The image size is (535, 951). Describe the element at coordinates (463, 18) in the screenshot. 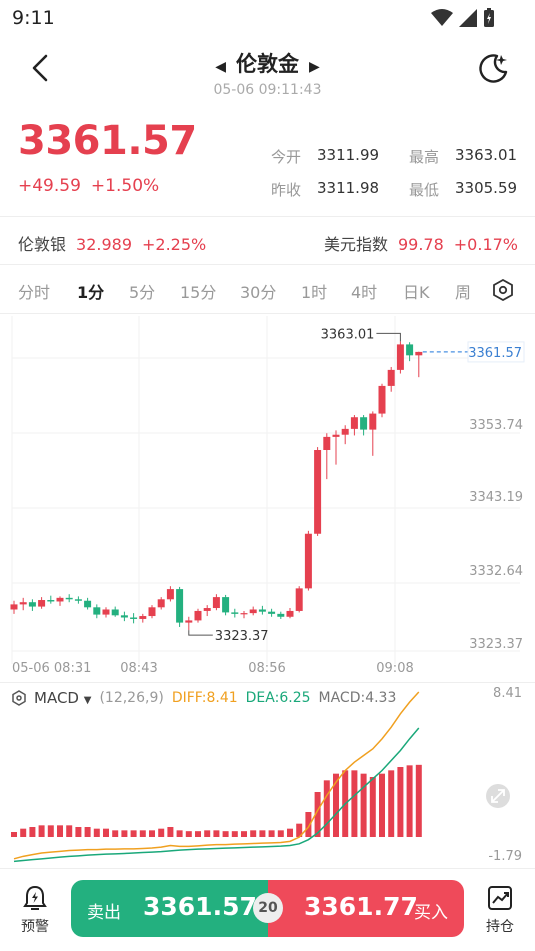

I see `status-icons` at that location.